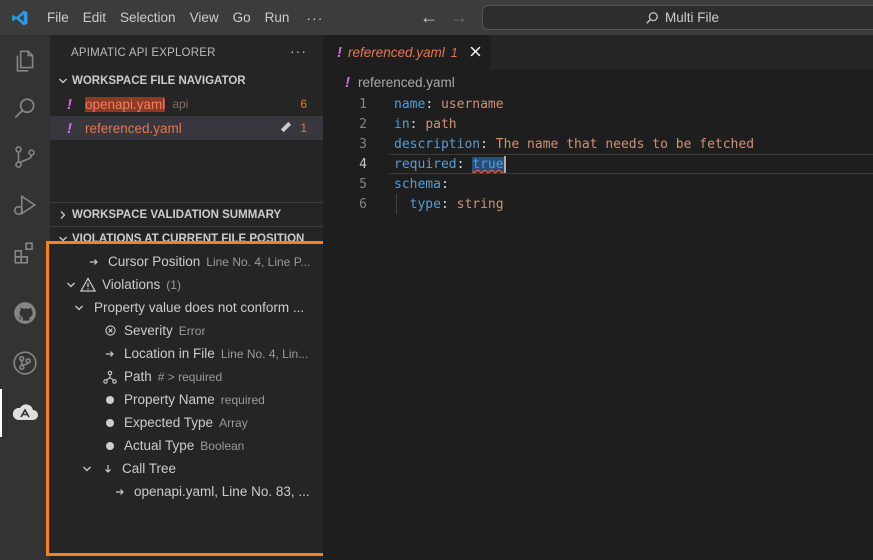 This screenshot has height=560, width=873. Describe the element at coordinates (314, 18) in the screenshot. I see `menu-more-icon: ···` at that location.